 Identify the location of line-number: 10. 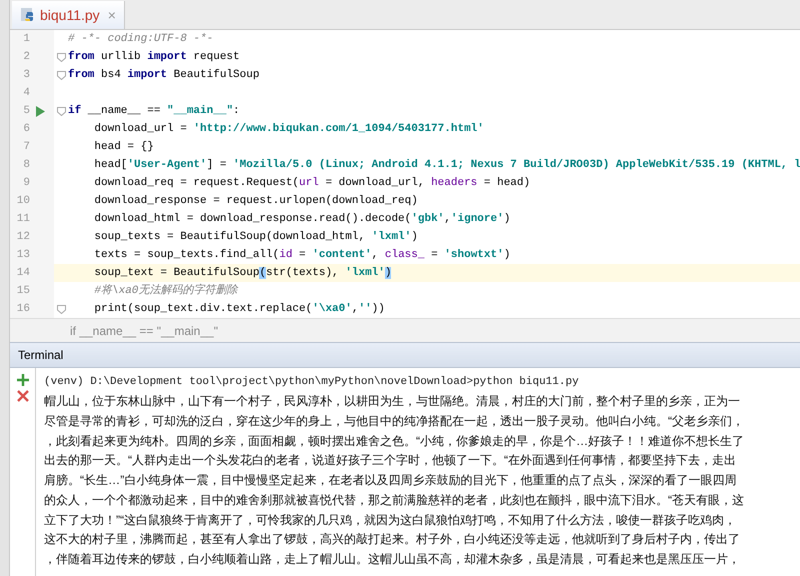
(23, 201).